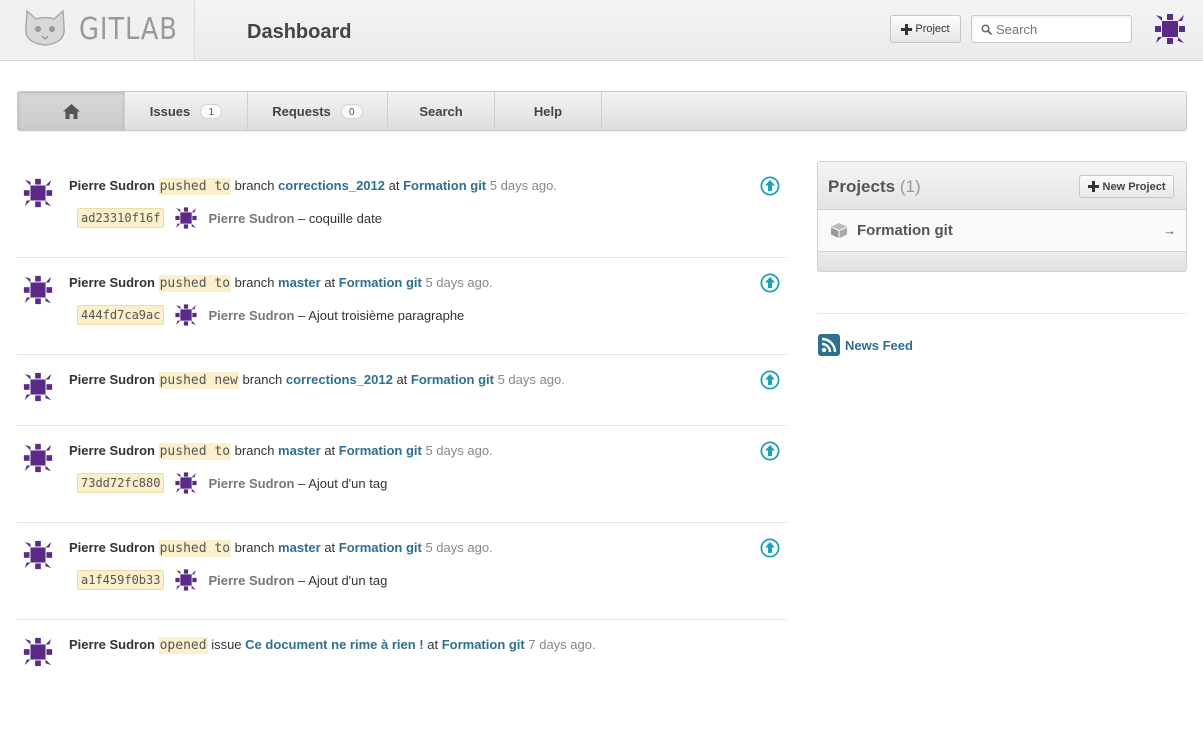  I want to click on sidebar-divider, so click(1002, 313).